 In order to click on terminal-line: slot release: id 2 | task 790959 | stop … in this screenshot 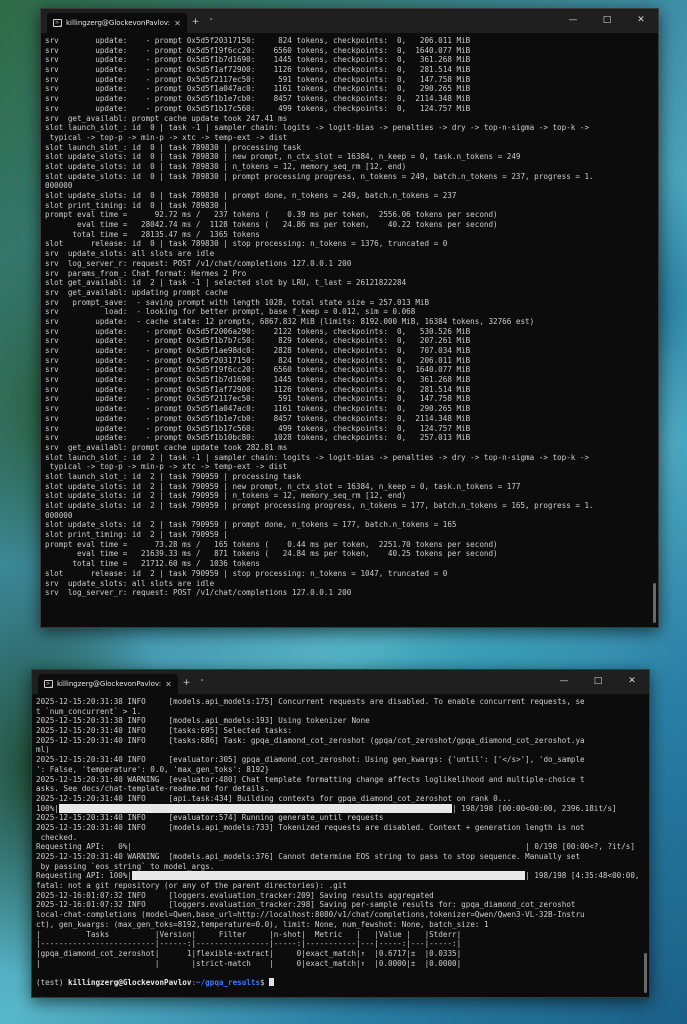, I will do `click(246, 573)`.